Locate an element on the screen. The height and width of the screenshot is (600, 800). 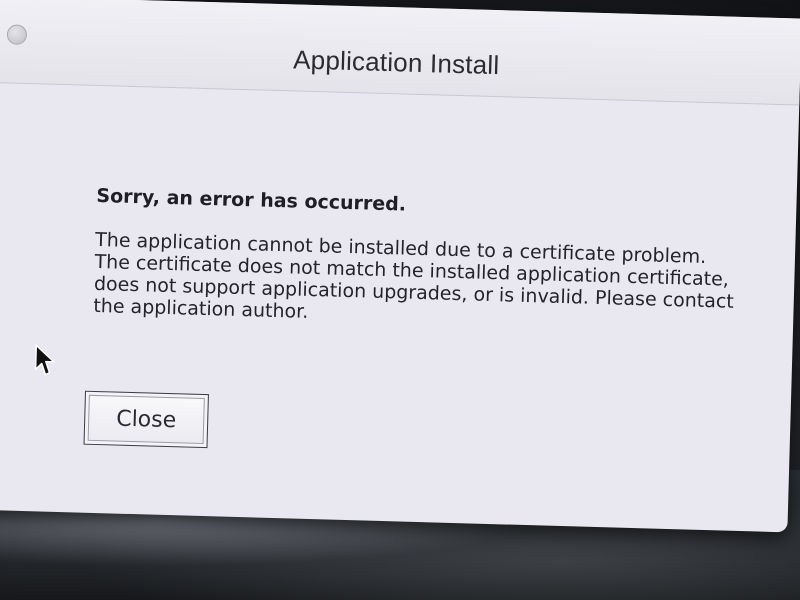
window-title: Application Install is located at coordinates (396, 62).